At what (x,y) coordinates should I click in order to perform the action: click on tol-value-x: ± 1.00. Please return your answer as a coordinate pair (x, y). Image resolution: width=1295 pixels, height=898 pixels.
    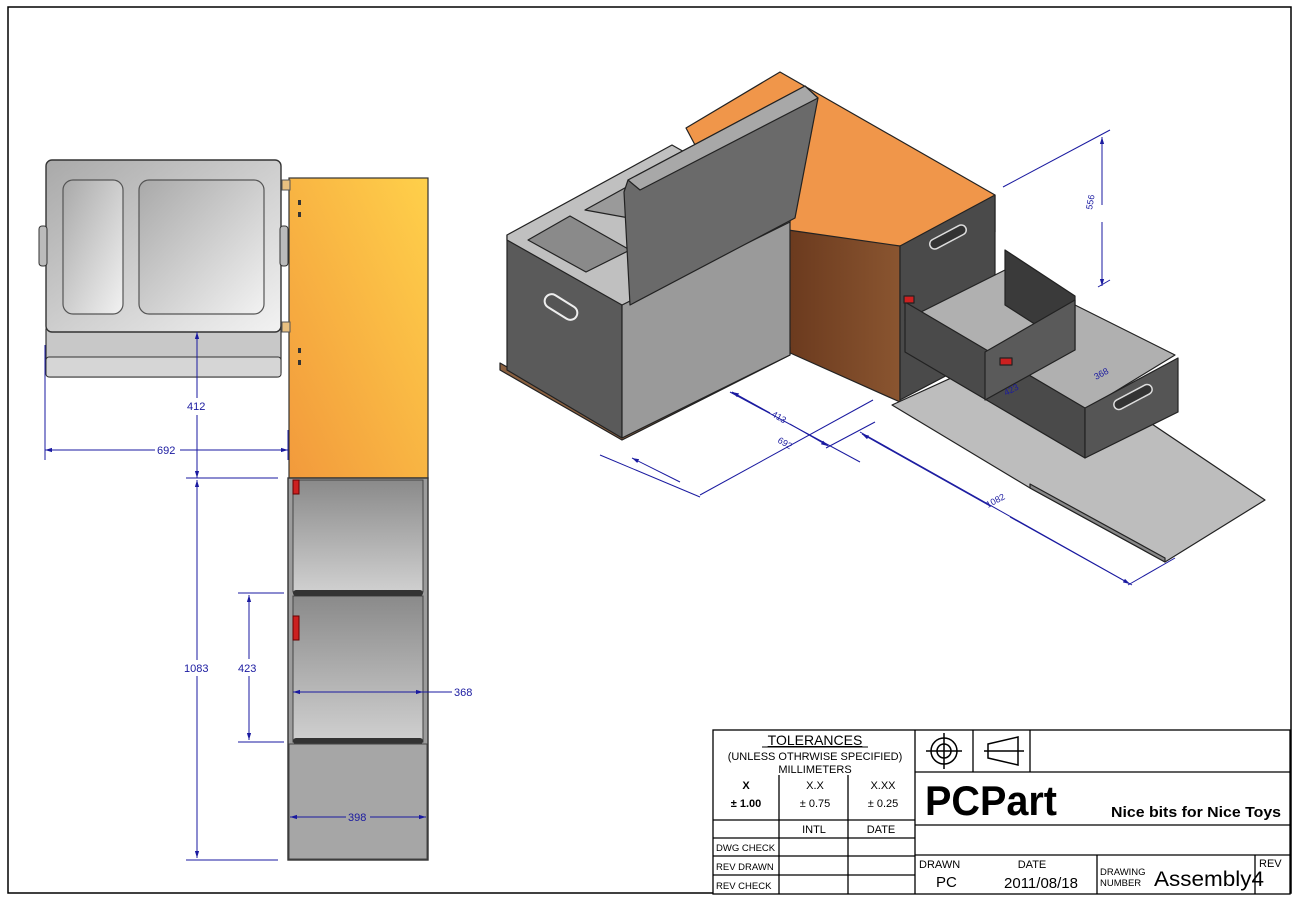
    Looking at the image, I should click on (746, 804).